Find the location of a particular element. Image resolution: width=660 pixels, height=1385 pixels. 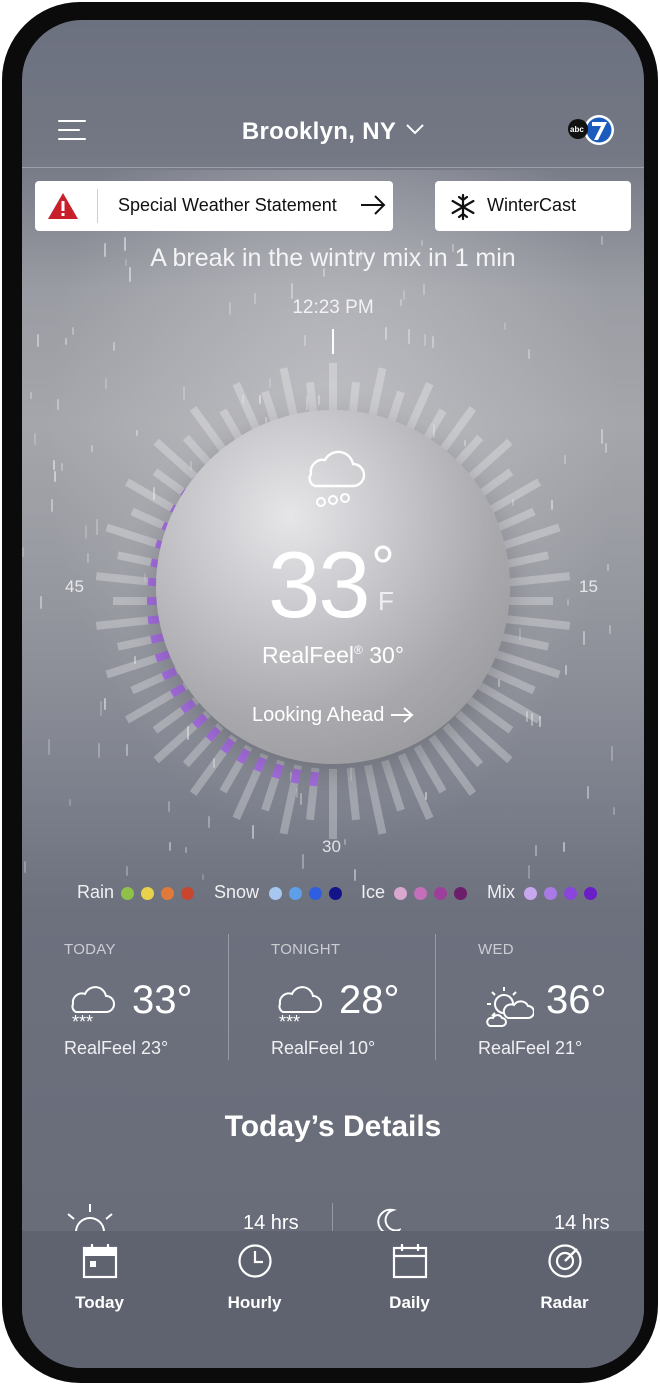

location-selector: Brooklyn, NY is located at coordinates (333, 130).